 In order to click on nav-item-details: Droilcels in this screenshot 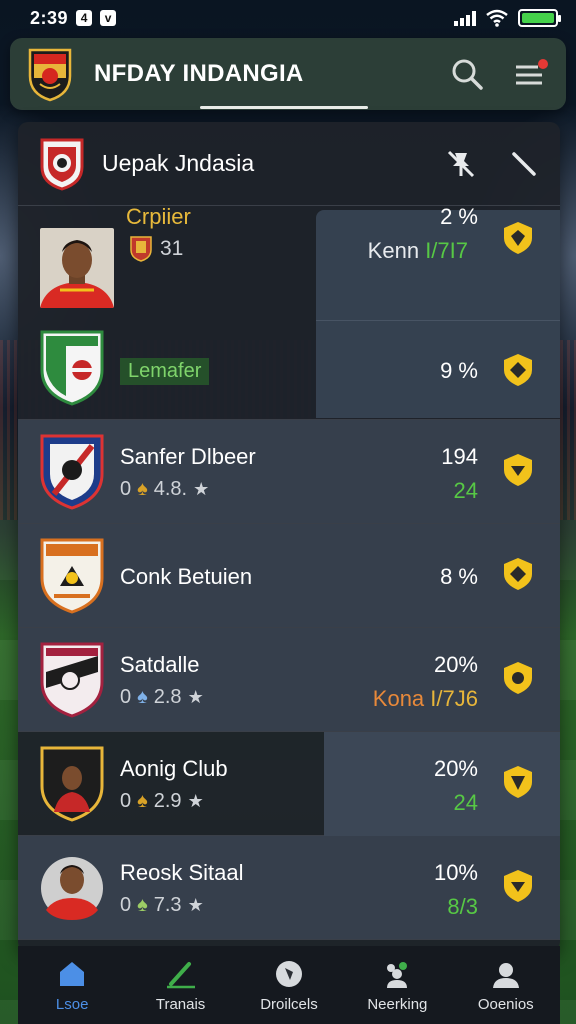, I will do `click(289, 985)`.